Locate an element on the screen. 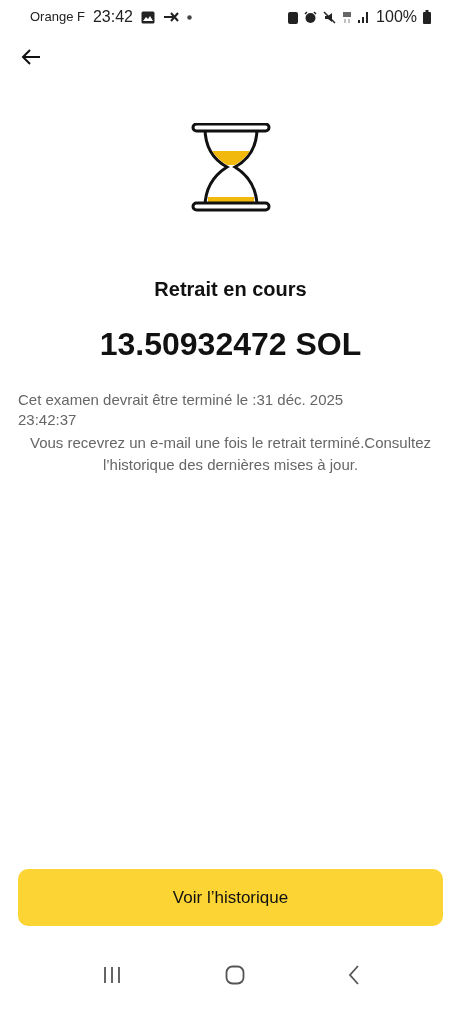 The width and height of the screenshot is (461, 1024). carrier-name: Orange F is located at coordinates (57, 17).